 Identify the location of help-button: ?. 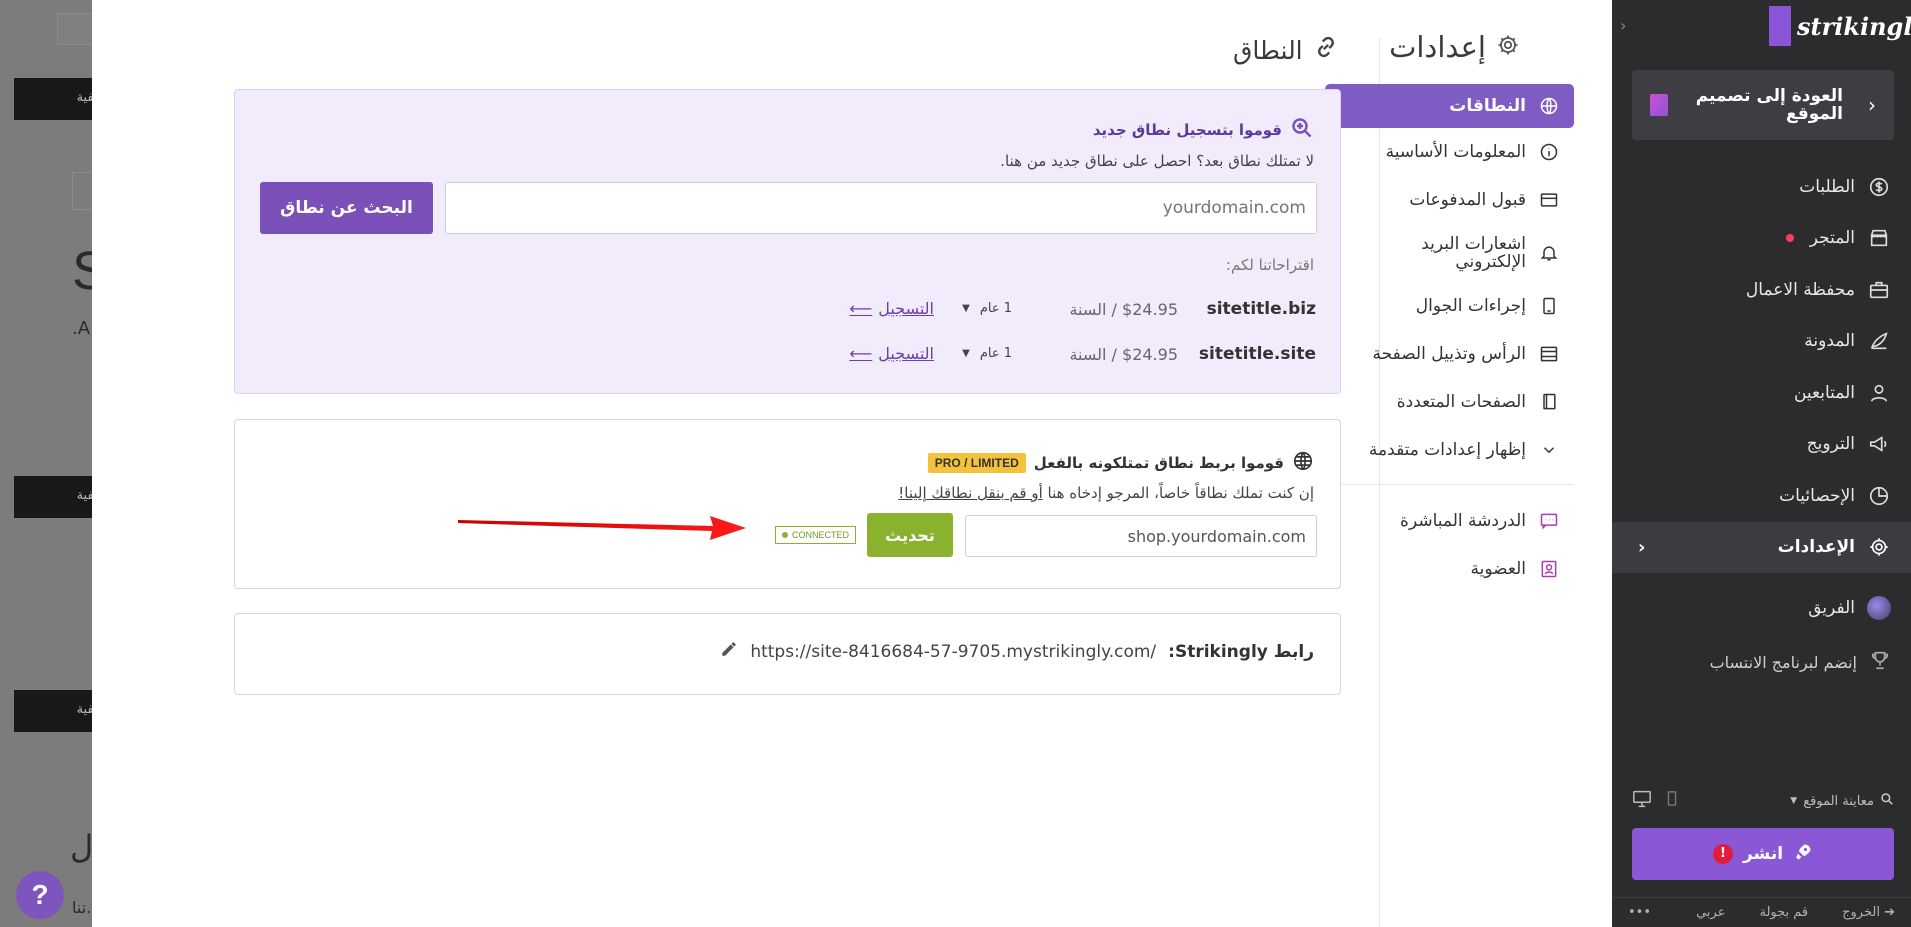
(40, 895).